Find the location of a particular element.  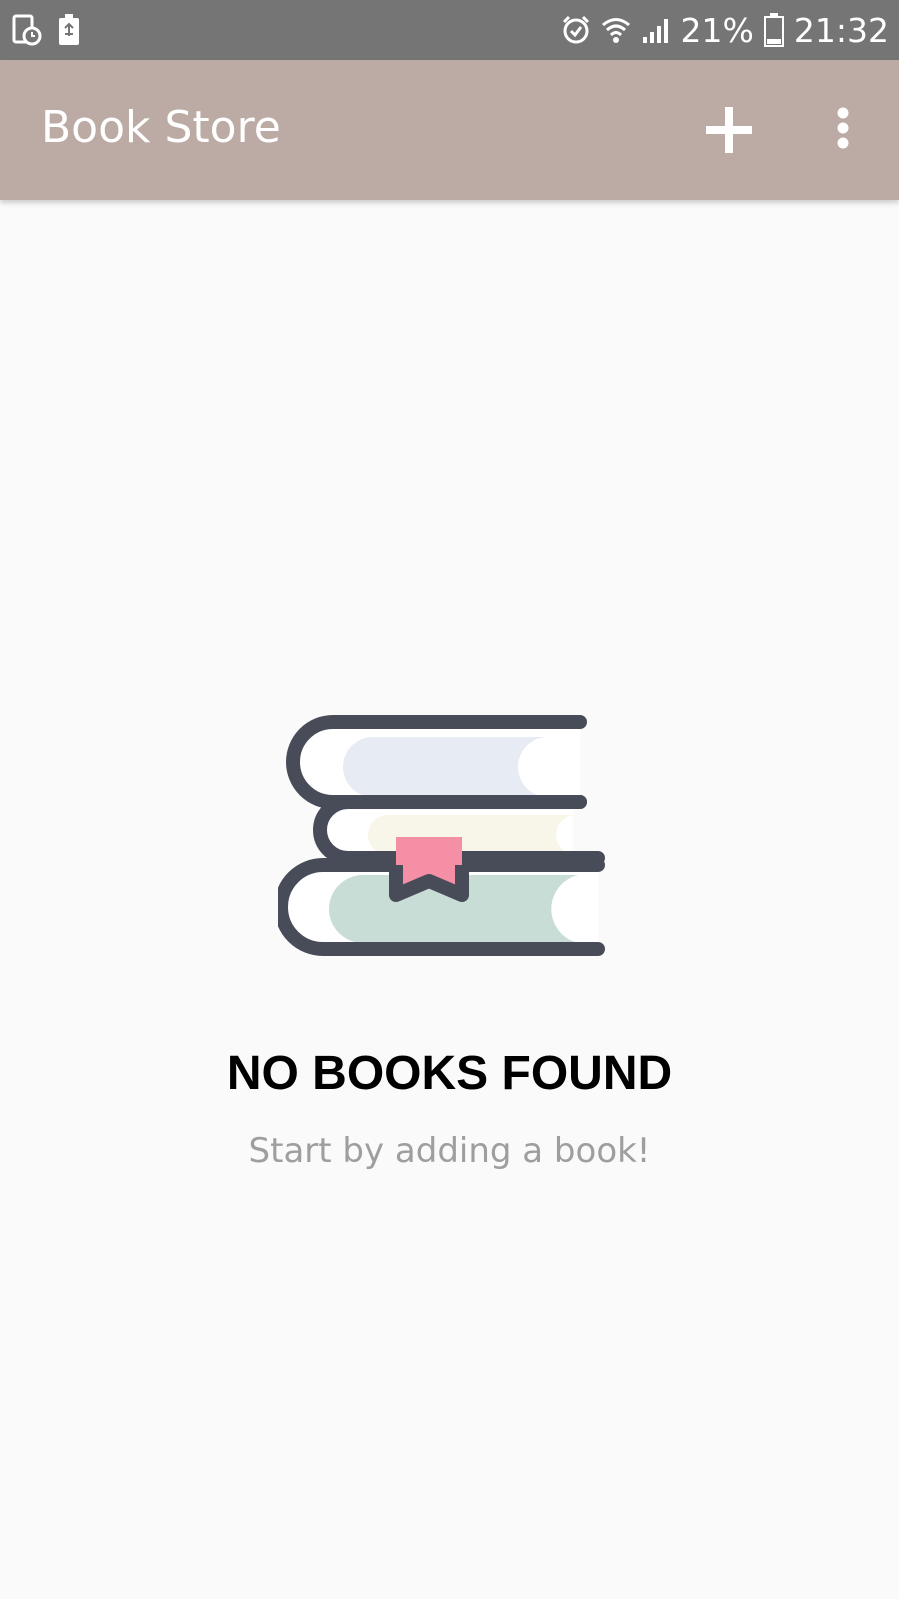

screen-timer-icon is located at coordinates (27, 30).